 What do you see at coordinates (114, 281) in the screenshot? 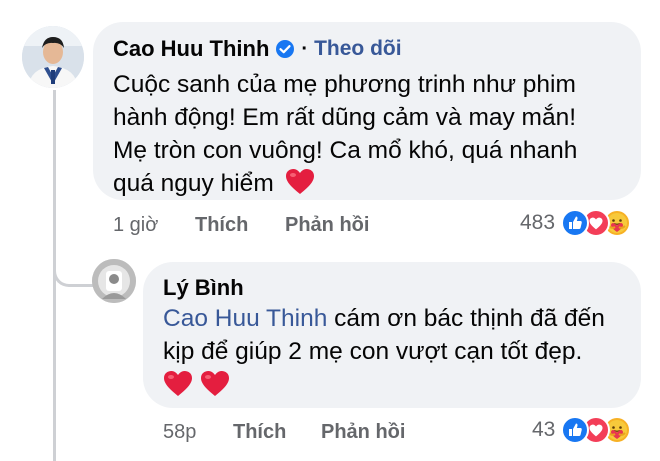
I see `avatar-ly-binh` at bounding box center [114, 281].